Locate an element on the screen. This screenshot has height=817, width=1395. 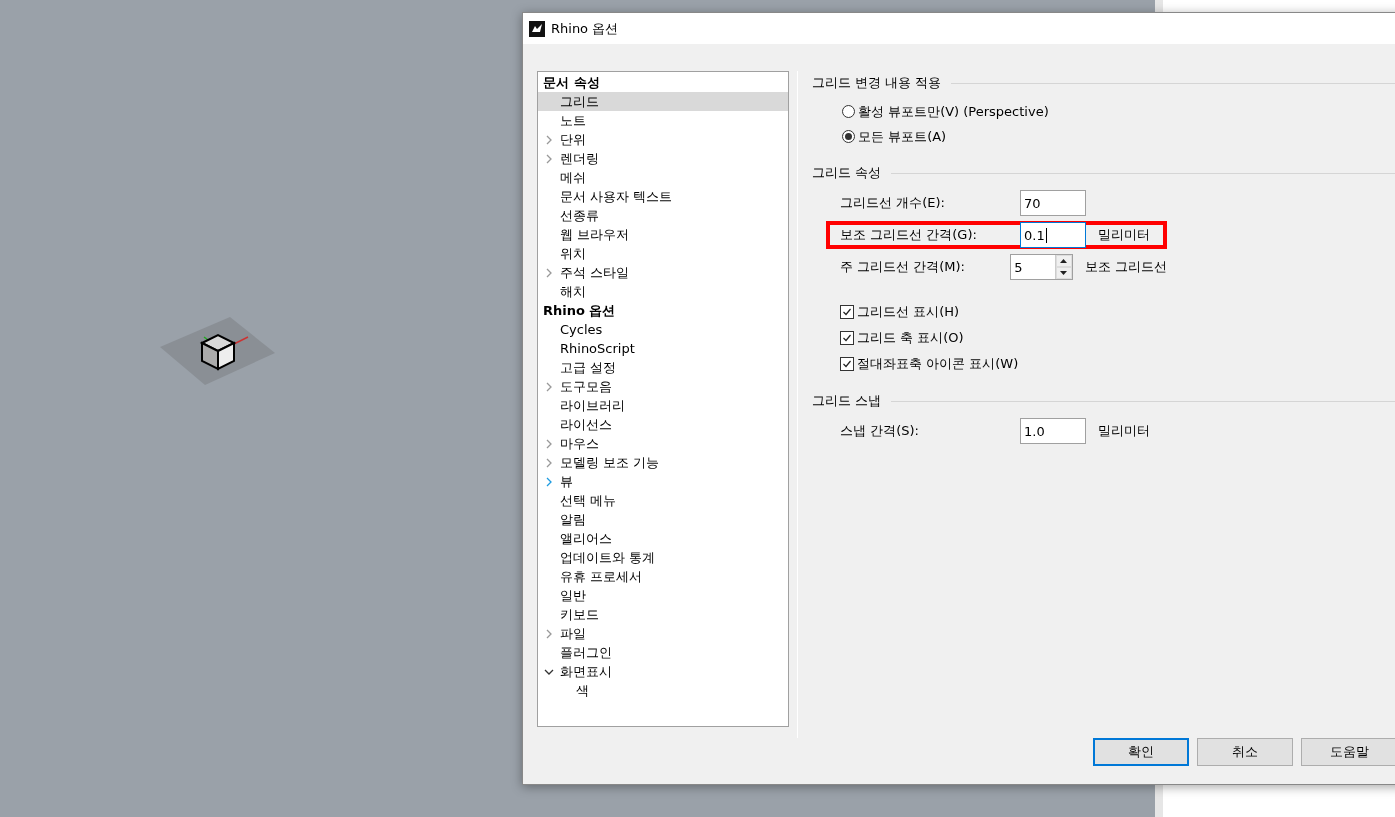
tree-row: 화면표시 is located at coordinates (663, 671).